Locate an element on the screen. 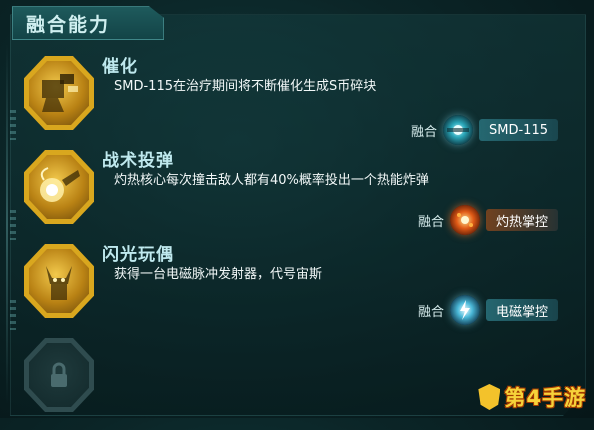 The image size is (594, 430). robot-arm-icon is located at coordinates (60, 93).